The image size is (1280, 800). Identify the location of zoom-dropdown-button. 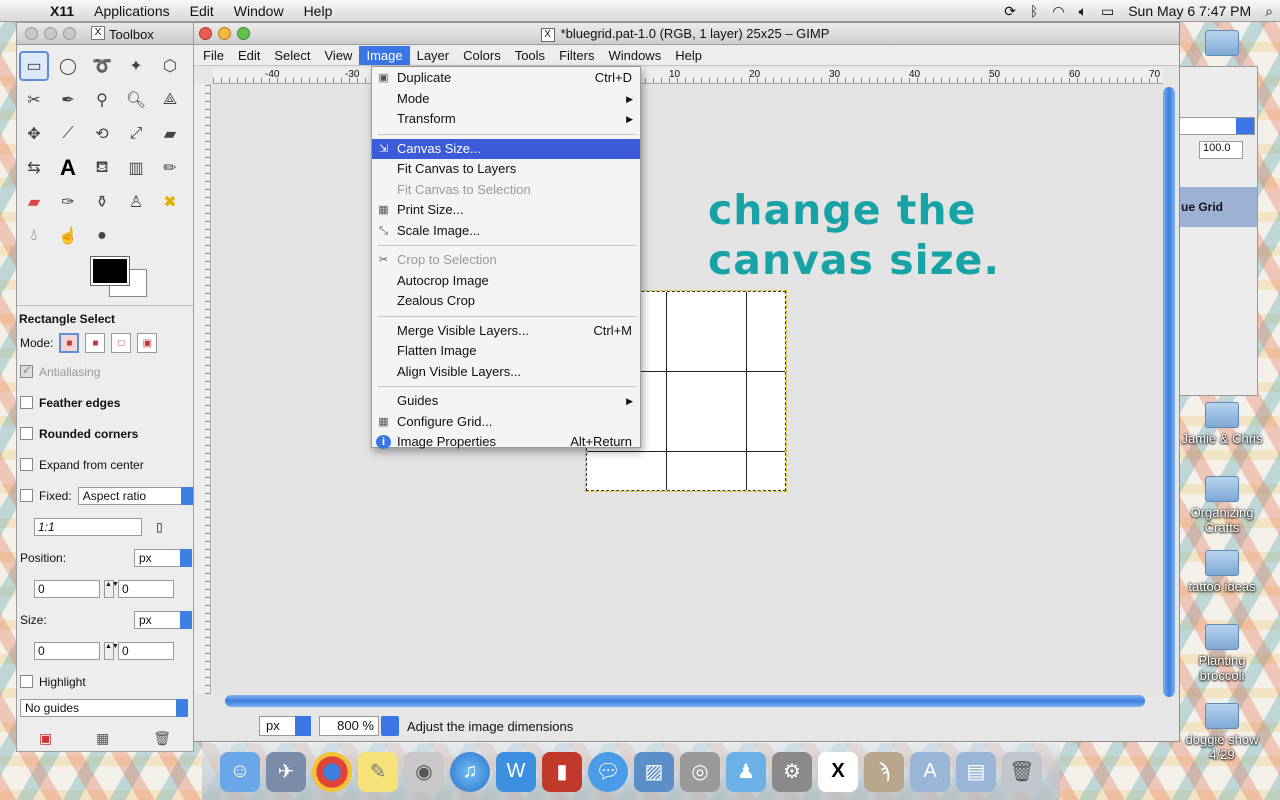
(390, 726).